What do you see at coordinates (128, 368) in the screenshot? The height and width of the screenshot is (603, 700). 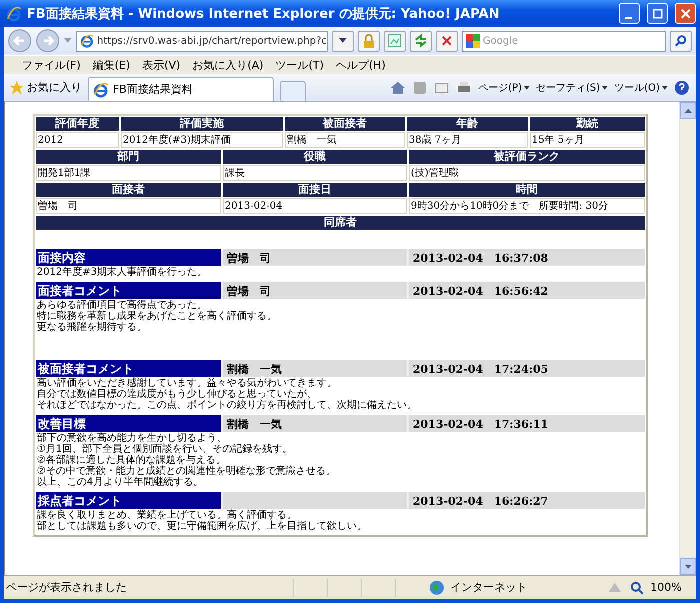 I see `section-title: 被面接者コメント` at bounding box center [128, 368].